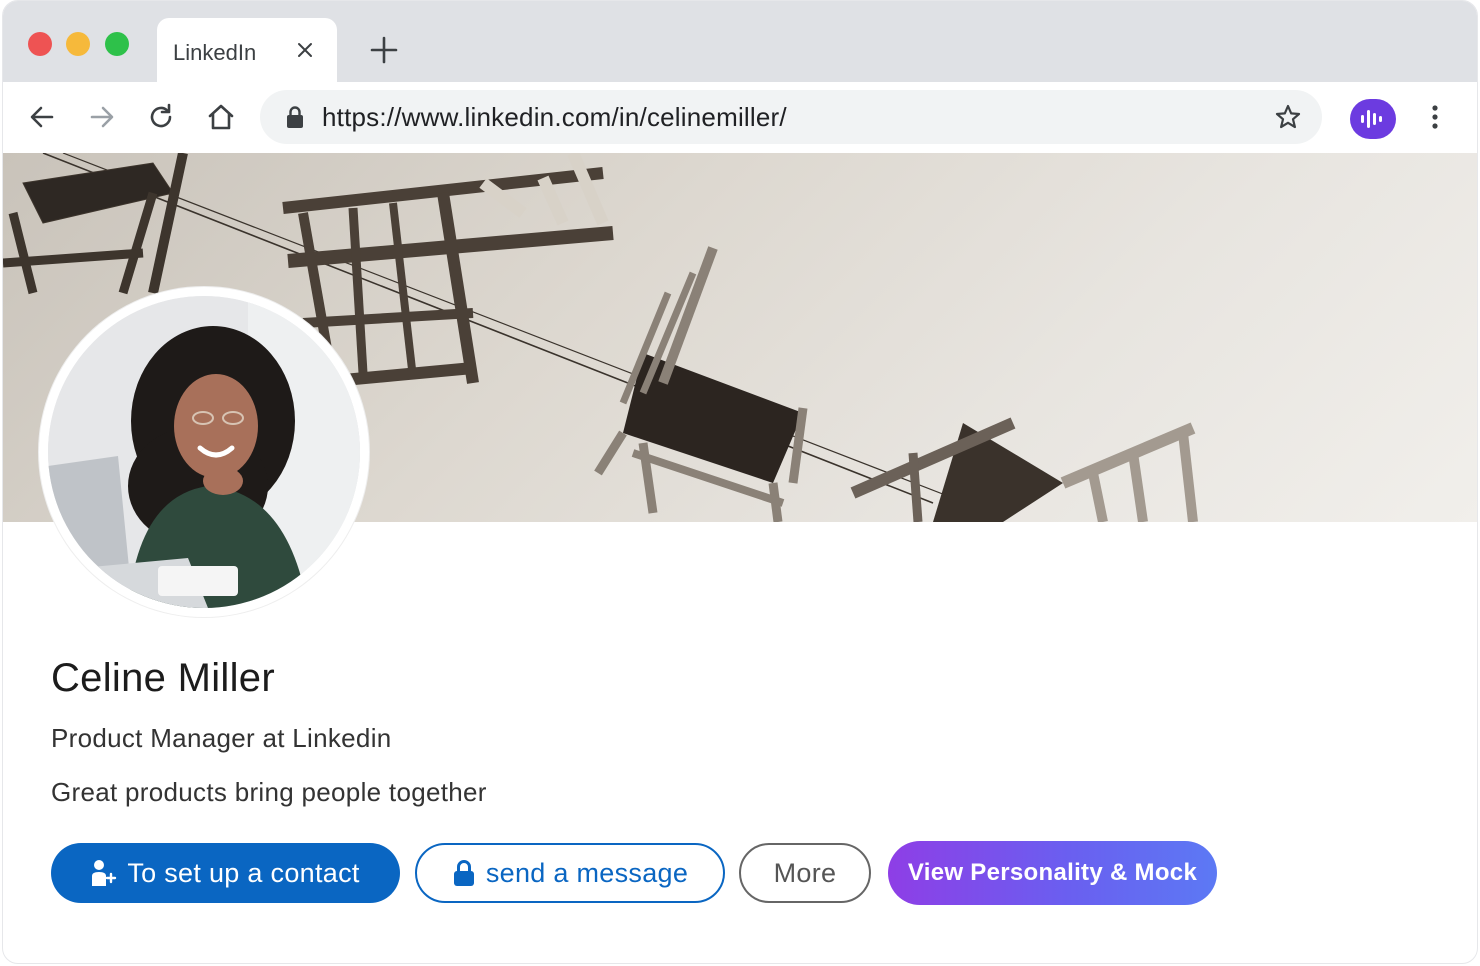 The width and height of the screenshot is (1480, 966). What do you see at coordinates (587, 872) in the screenshot?
I see `send-message-label: send a message` at bounding box center [587, 872].